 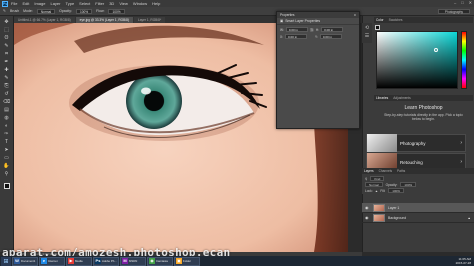 I want to click on quick-select-icon: ✎, so click(x=7, y=46).